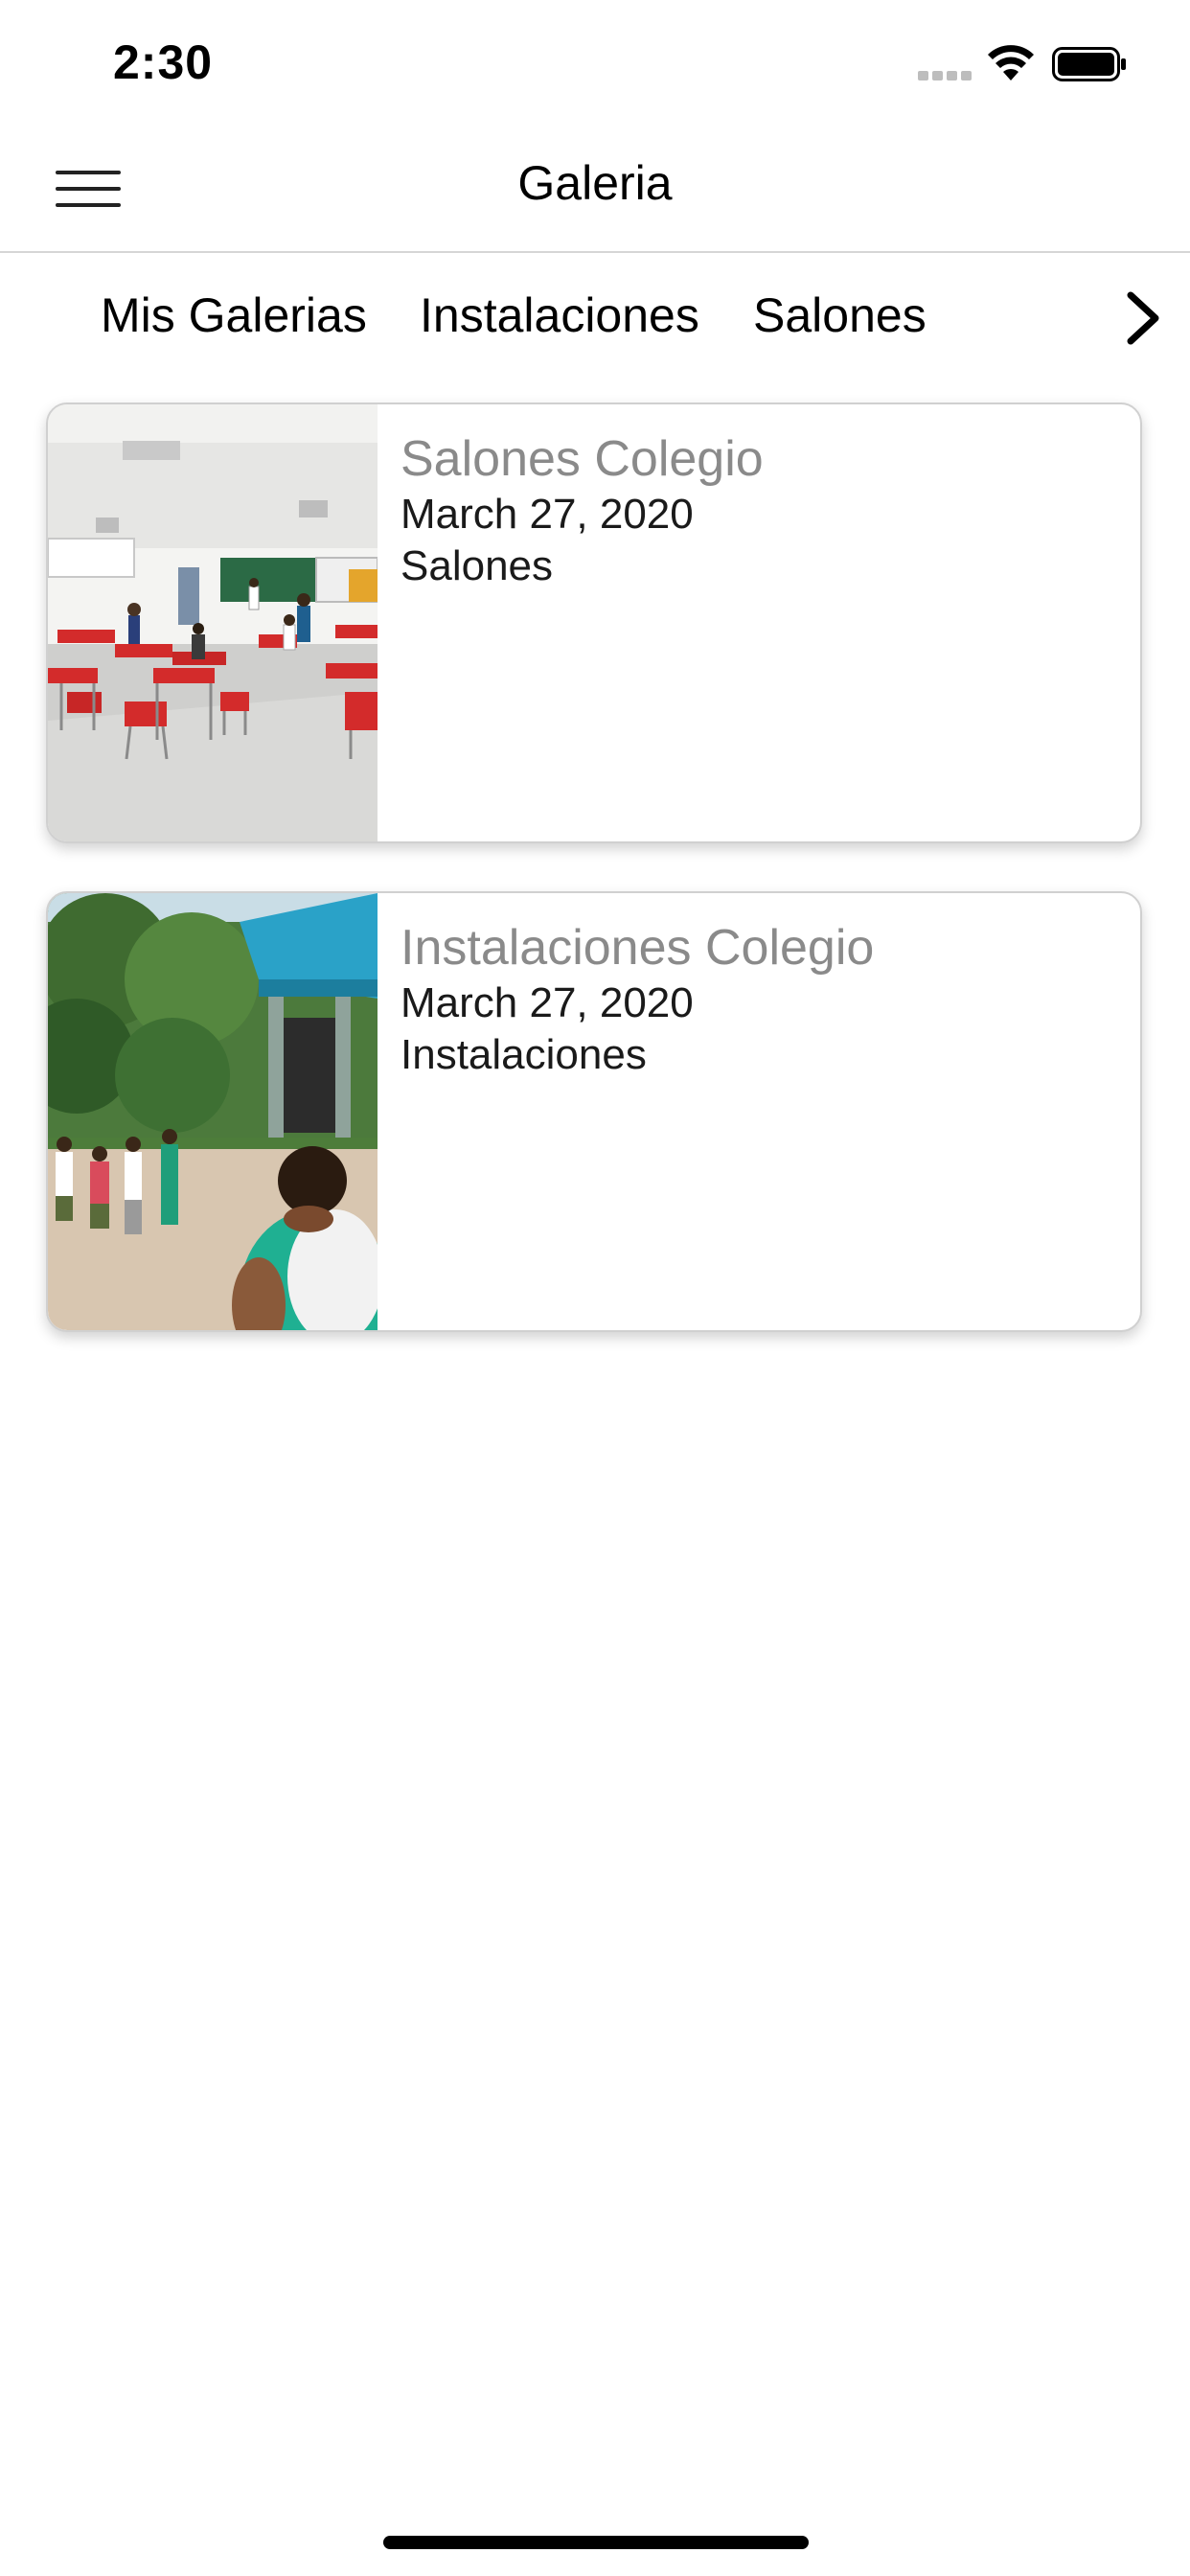 The image size is (1190, 2576). I want to click on gallery-category: Instalaciones, so click(524, 1054).